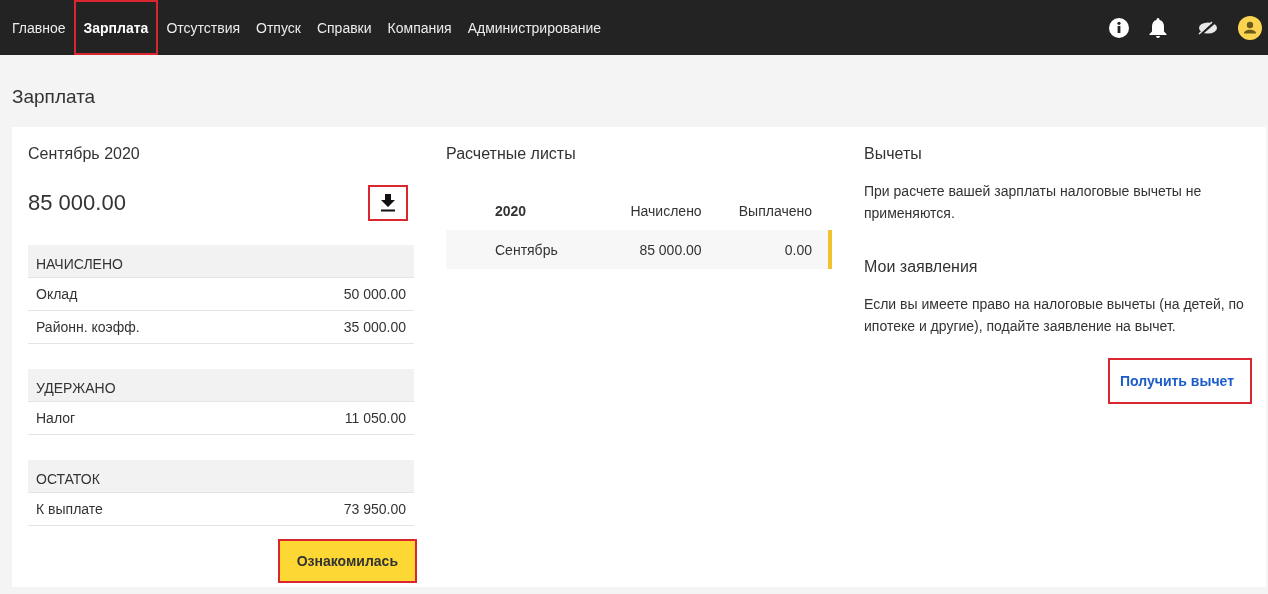 Image resolution: width=1268 pixels, height=594 pixels. What do you see at coordinates (419, 27) in the screenshot?
I see `nav-tab: Компания` at bounding box center [419, 27].